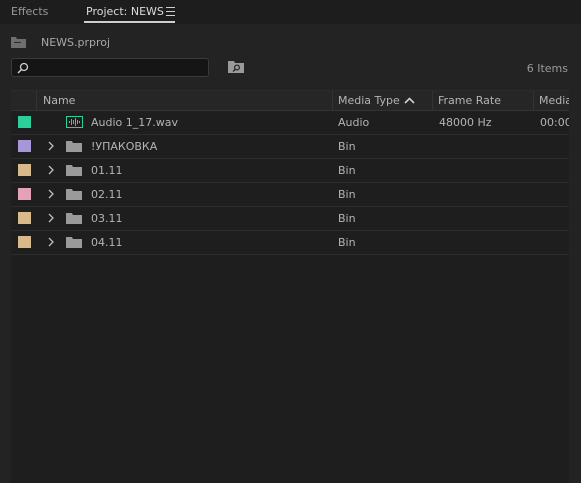 This screenshot has height=483, width=581. Describe the element at coordinates (107, 242) in the screenshot. I see `item-name: 04.11` at that location.